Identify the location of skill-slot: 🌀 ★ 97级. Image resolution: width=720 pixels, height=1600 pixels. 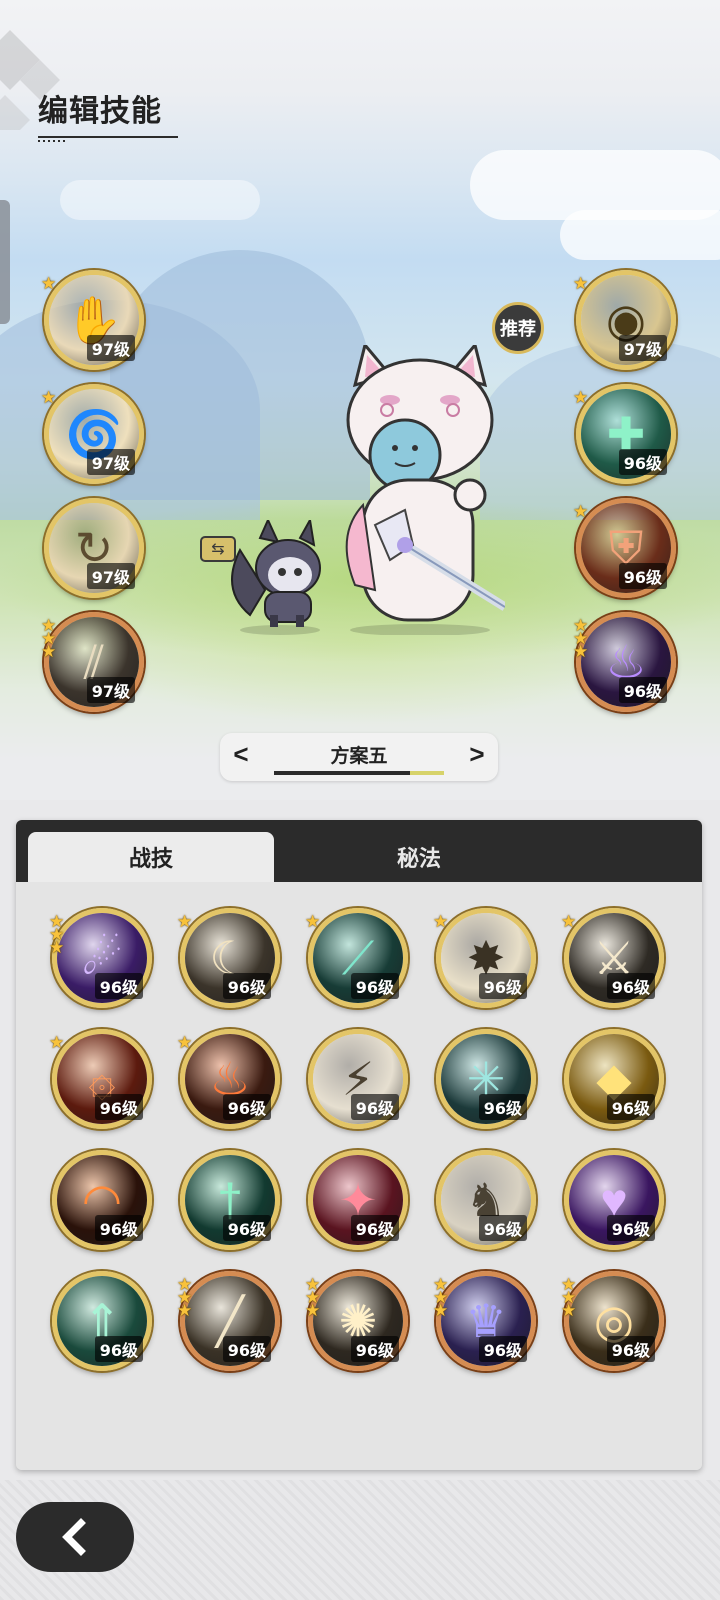
(92, 434).